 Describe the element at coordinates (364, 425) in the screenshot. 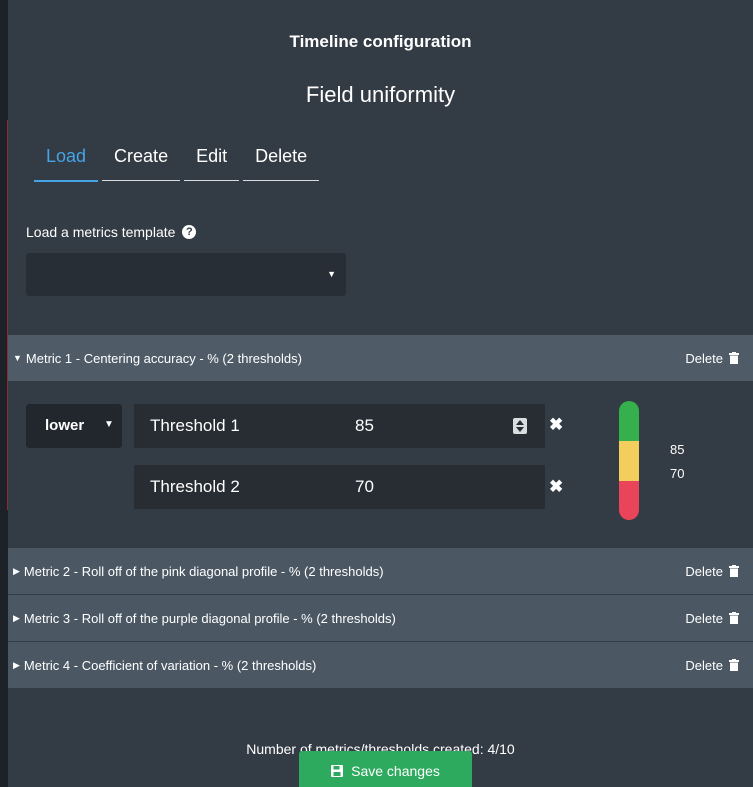

I see `threshold-1-value: 85` at that location.